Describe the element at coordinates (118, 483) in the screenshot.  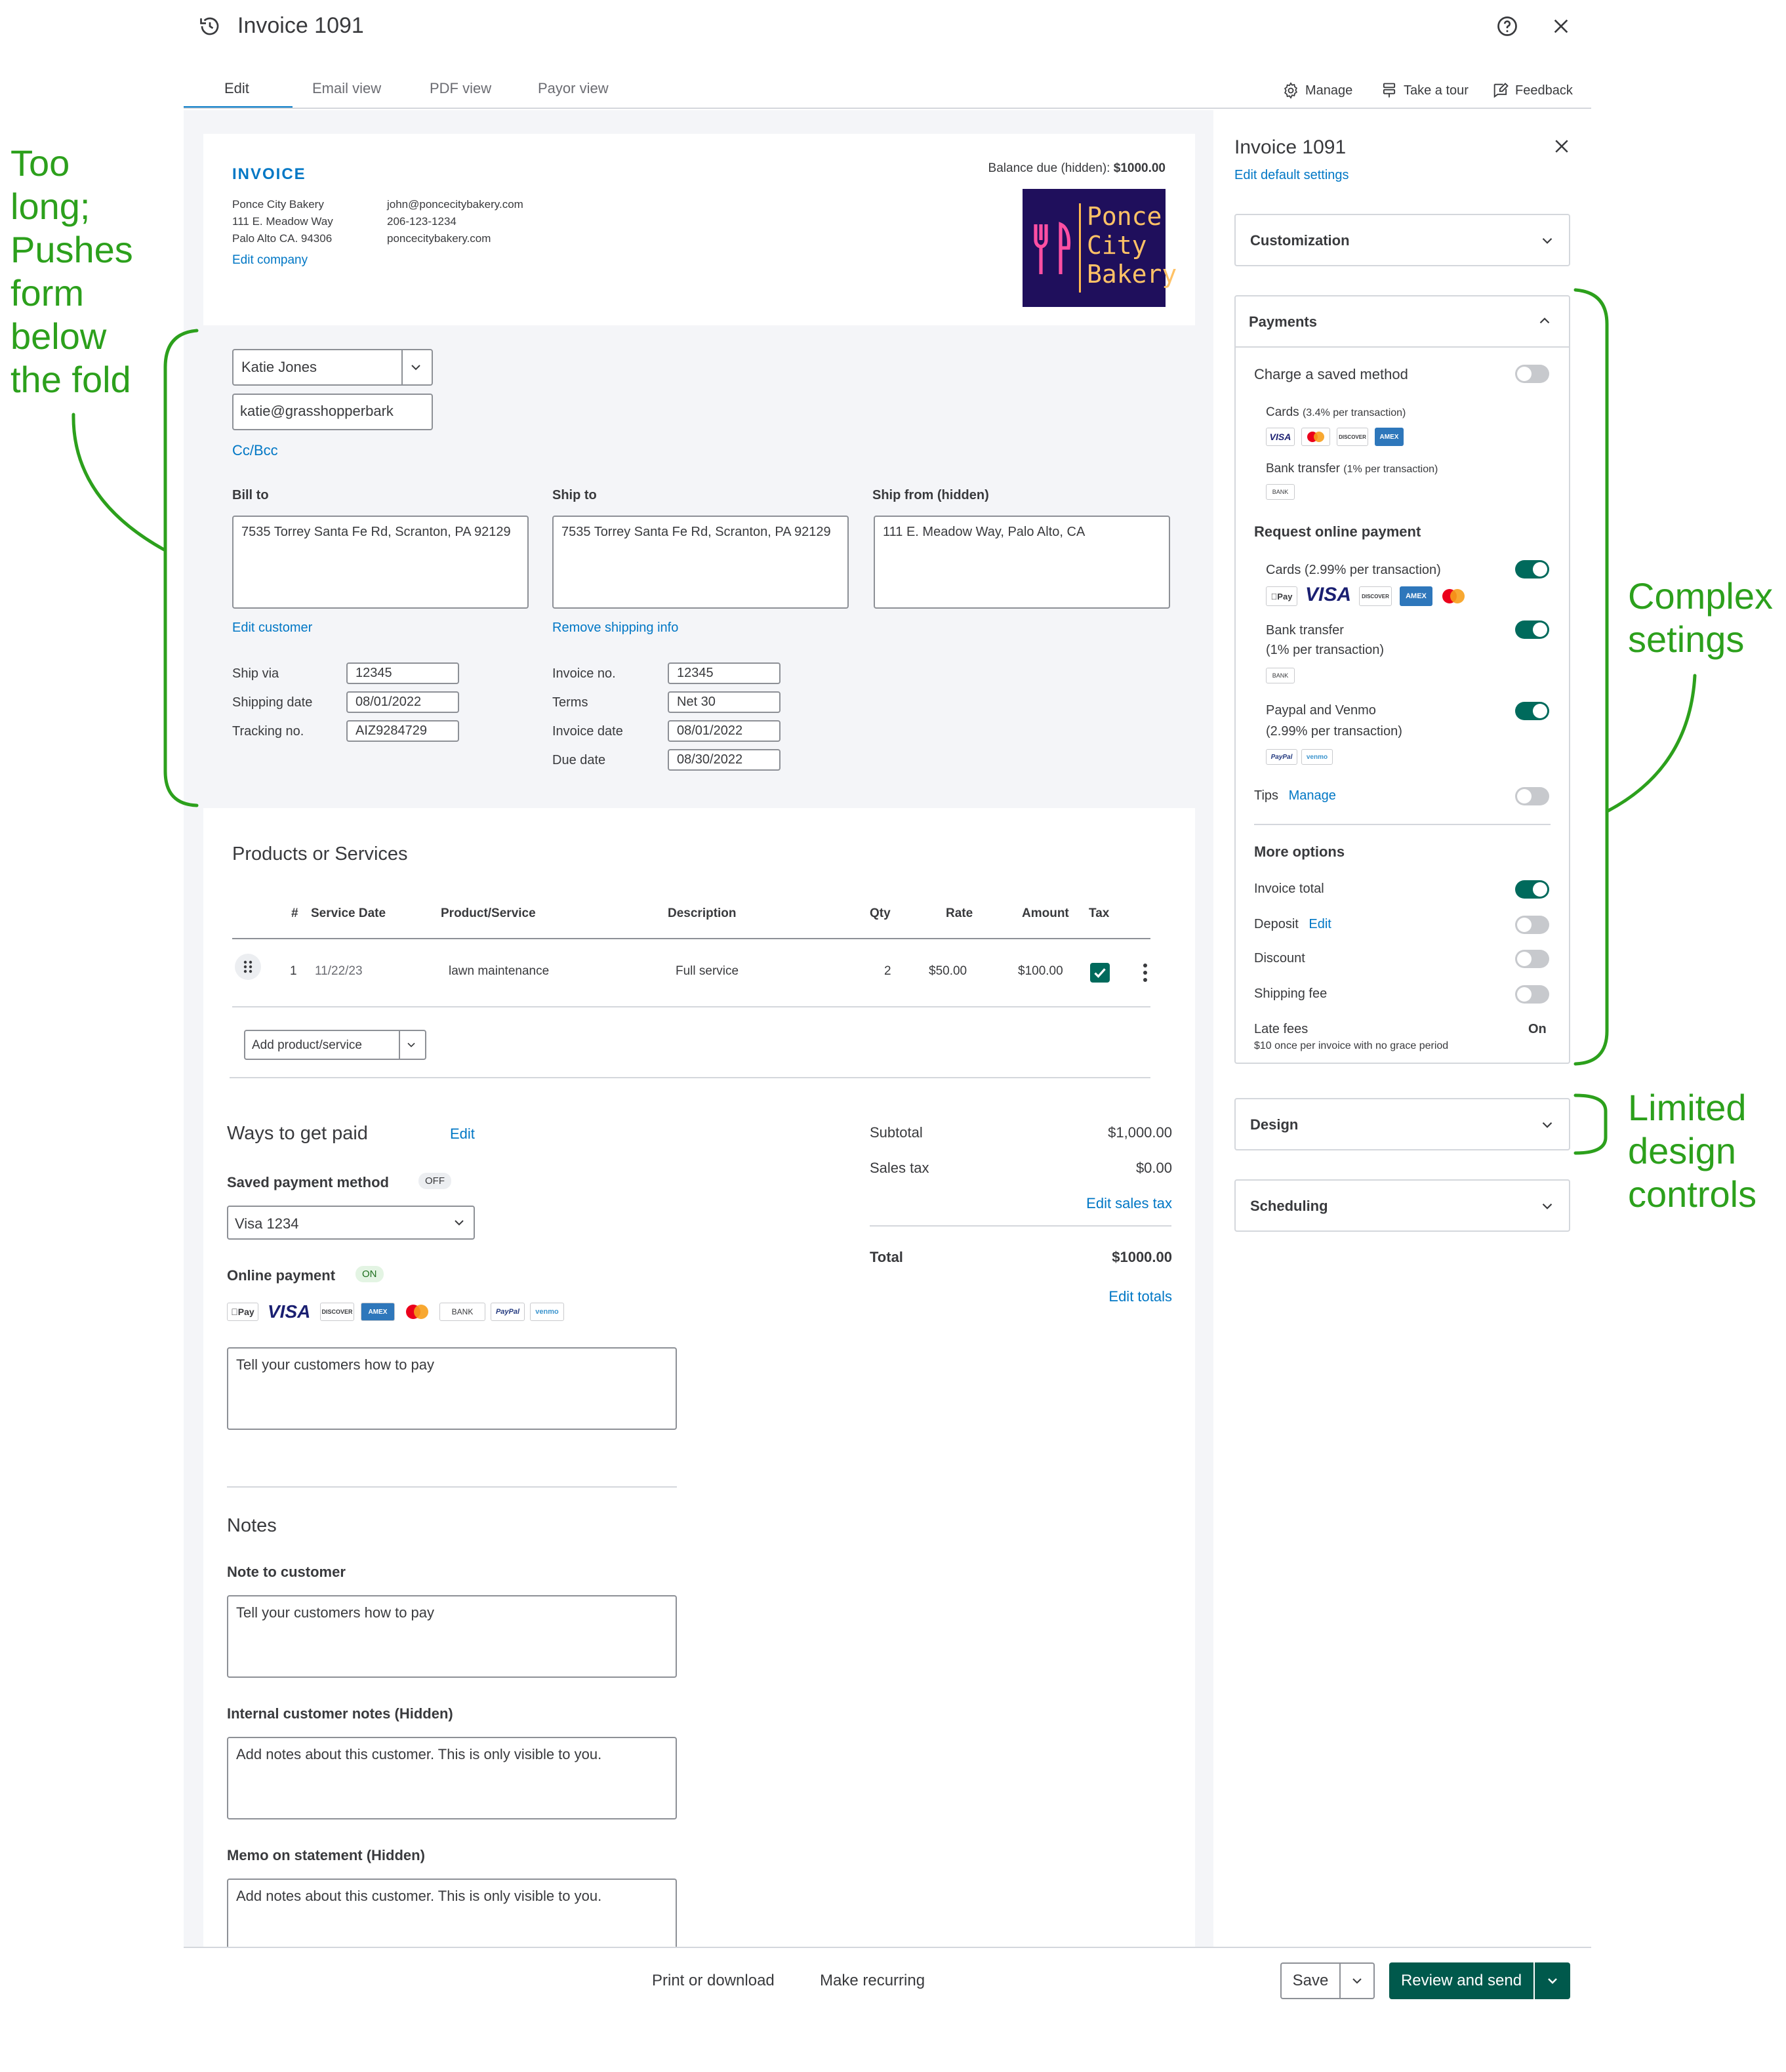
I see `left-connector` at that location.